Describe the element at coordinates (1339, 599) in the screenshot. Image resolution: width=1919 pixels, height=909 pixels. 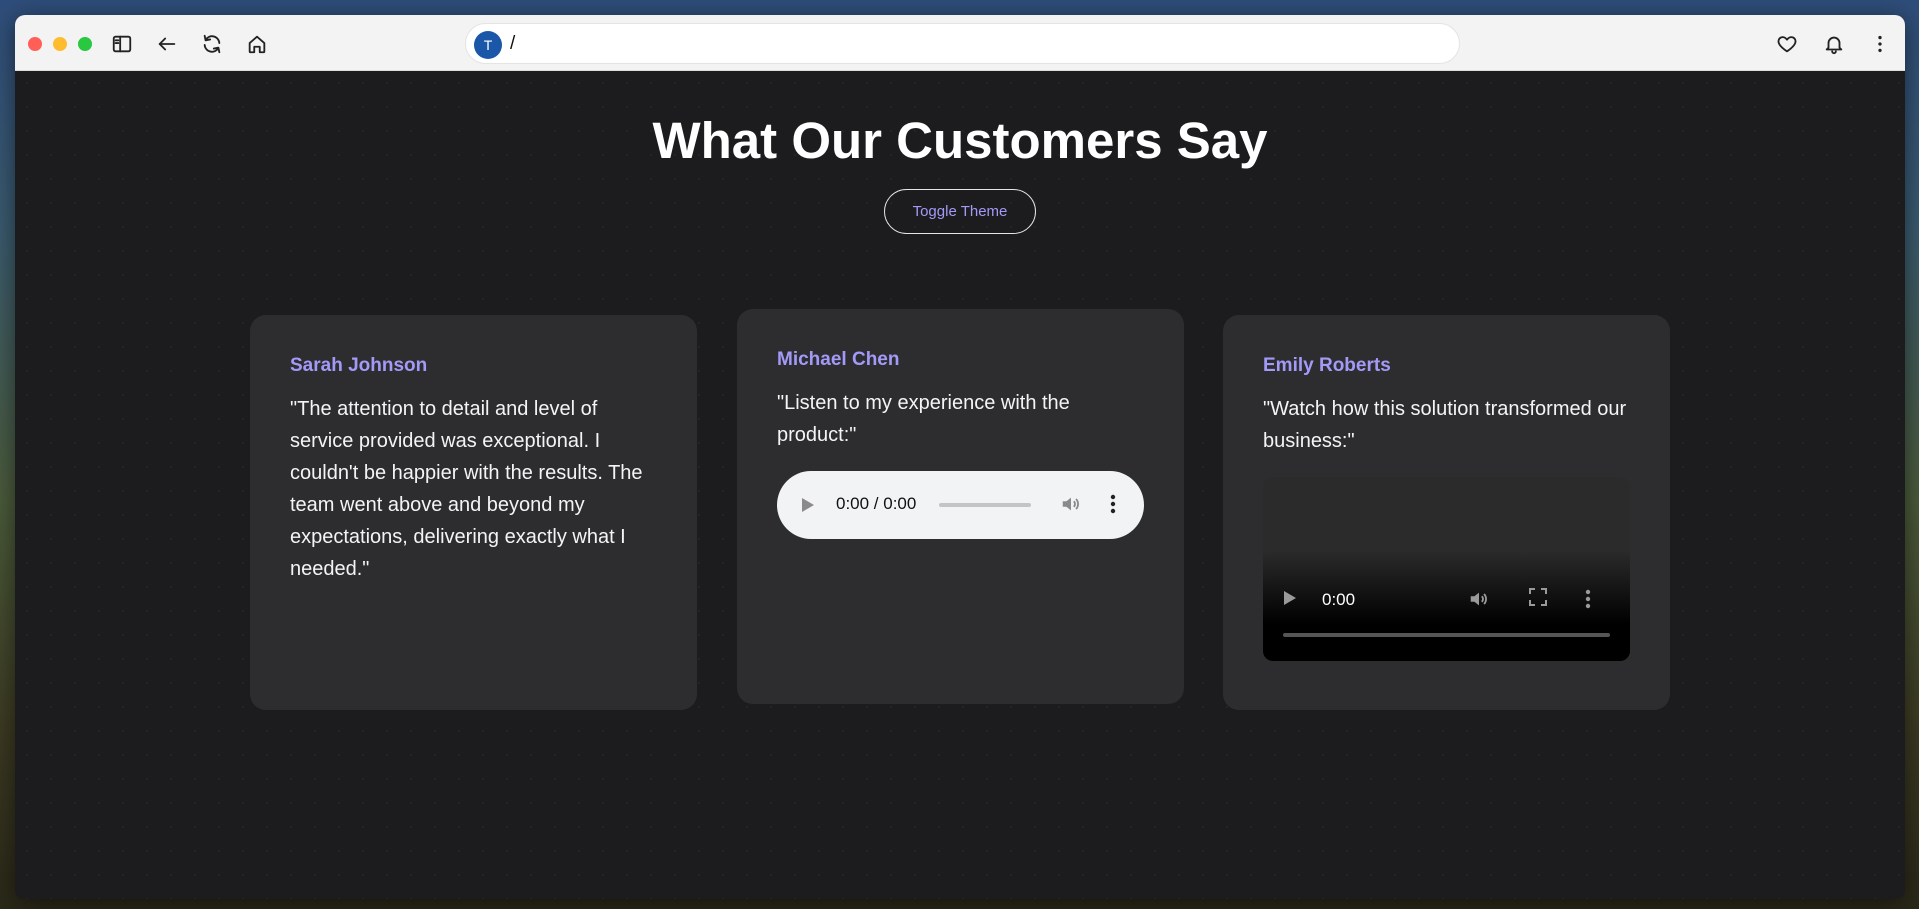
I see `video-time: 0:00` at that location.